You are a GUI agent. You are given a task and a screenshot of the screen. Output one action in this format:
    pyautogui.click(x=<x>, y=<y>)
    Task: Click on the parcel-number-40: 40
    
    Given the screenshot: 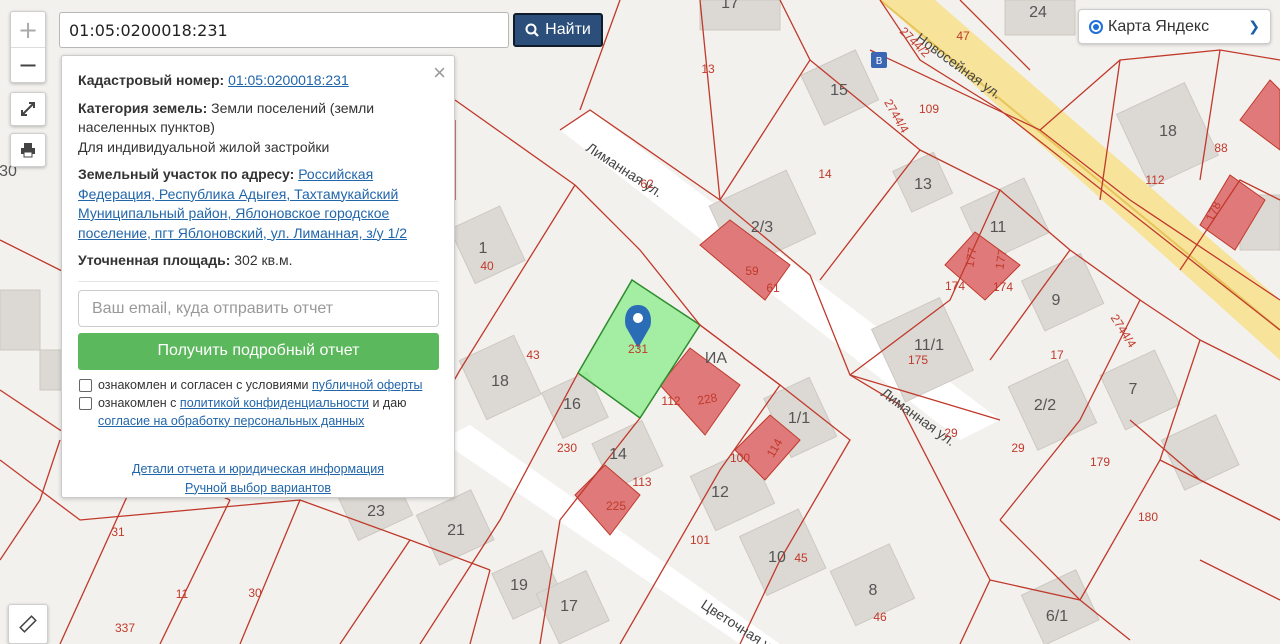 What is the action you would take?
    pyautogui.click(x=487, y=266)
    